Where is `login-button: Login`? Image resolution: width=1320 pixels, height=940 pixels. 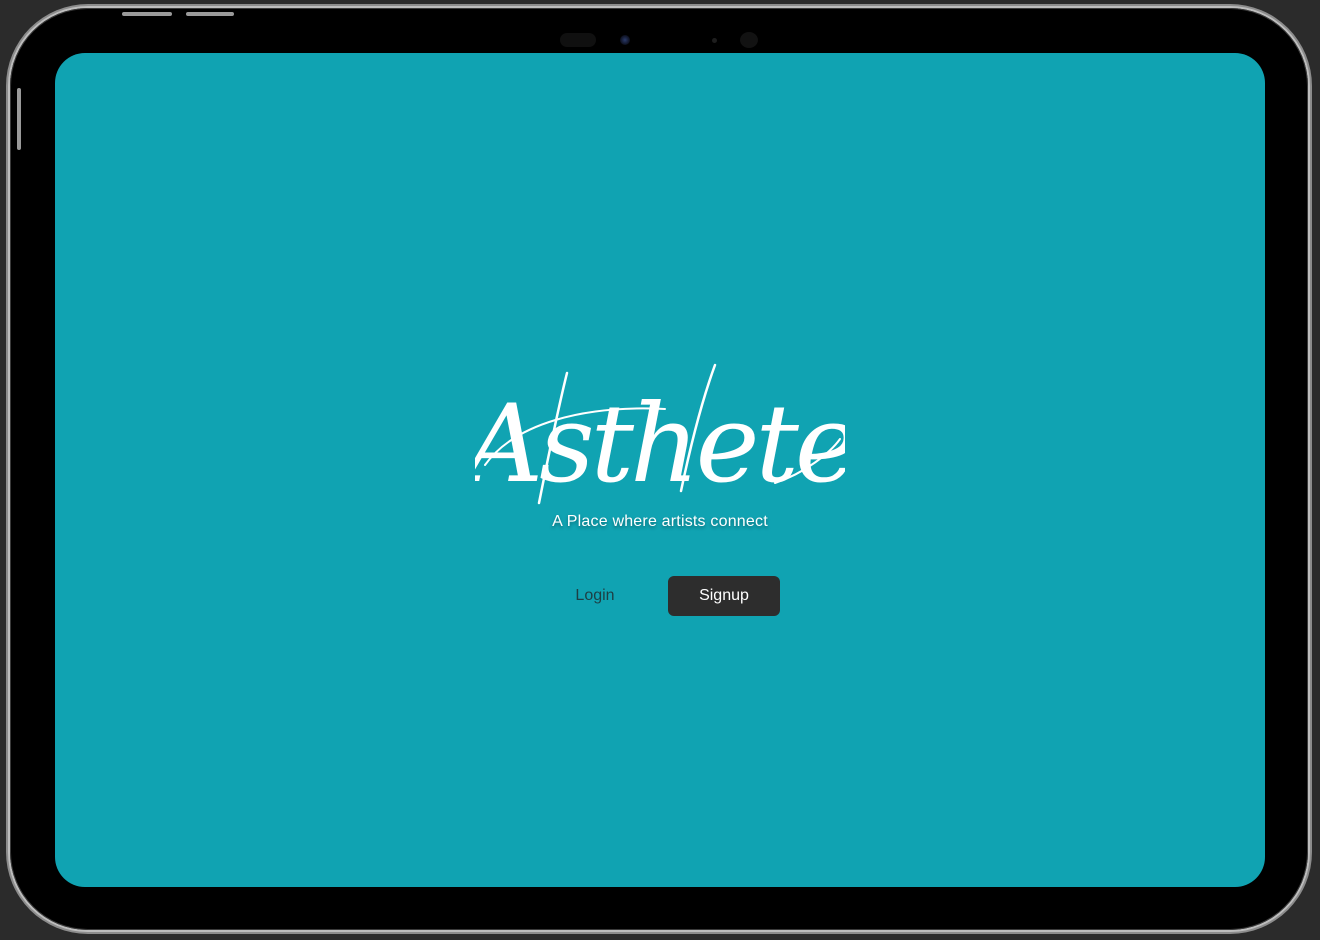 login-button: Login is located at coordinates (595, 596).